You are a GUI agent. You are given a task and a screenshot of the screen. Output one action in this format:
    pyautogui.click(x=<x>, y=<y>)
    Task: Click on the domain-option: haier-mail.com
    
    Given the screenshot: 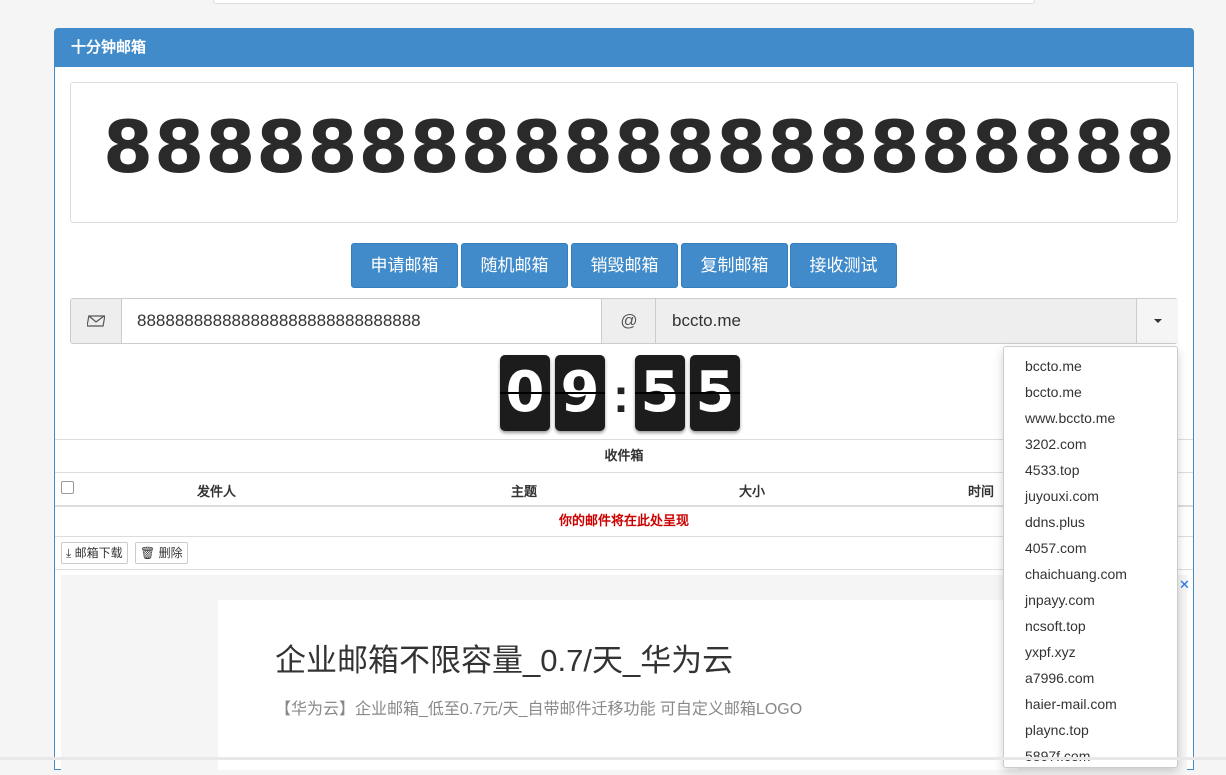 What is the action you would take?
    pyautogui.click(x=1090, y=704)
    